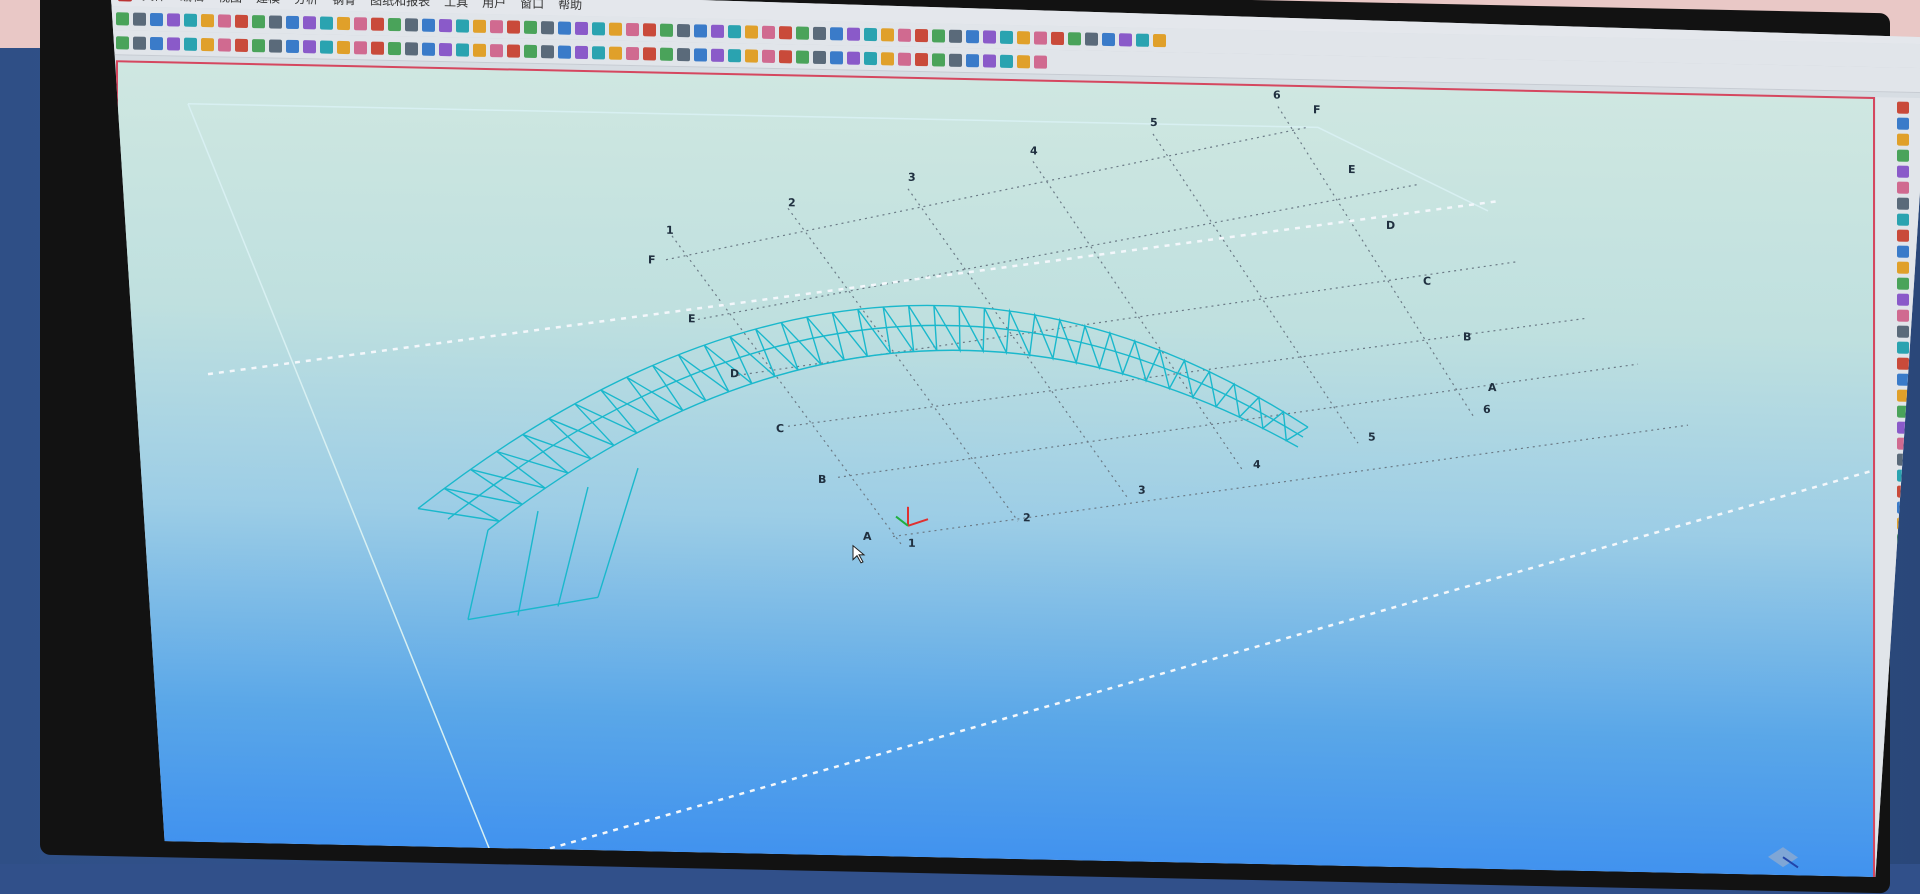 The width and height of the screenshot is (1920, 894). What do you see at coordinates (400, 4) in the screenshot?
I see `menu-drawings: 图纸和报表` at bounding box center [400, 4].